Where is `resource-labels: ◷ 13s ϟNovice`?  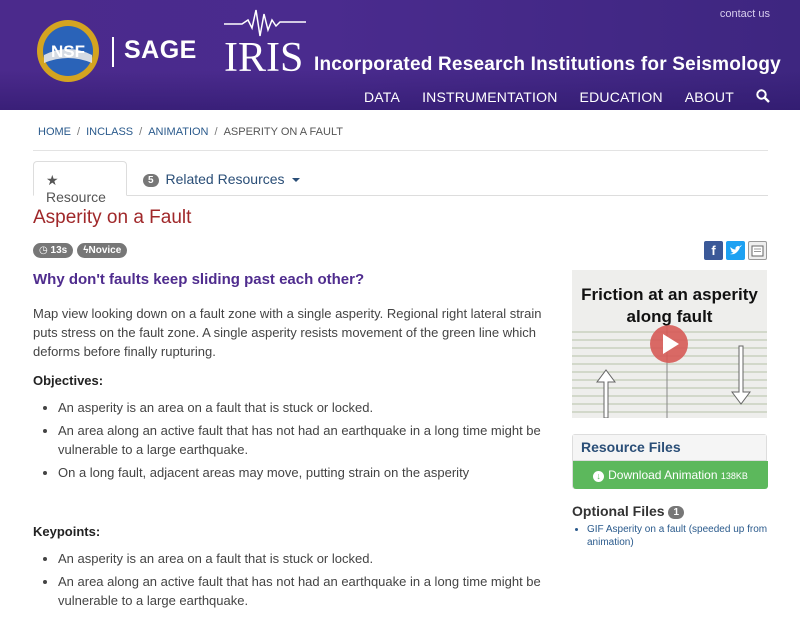
resource-labels: ◷ 13s ϟNovice is located at coordinates (80, 250).